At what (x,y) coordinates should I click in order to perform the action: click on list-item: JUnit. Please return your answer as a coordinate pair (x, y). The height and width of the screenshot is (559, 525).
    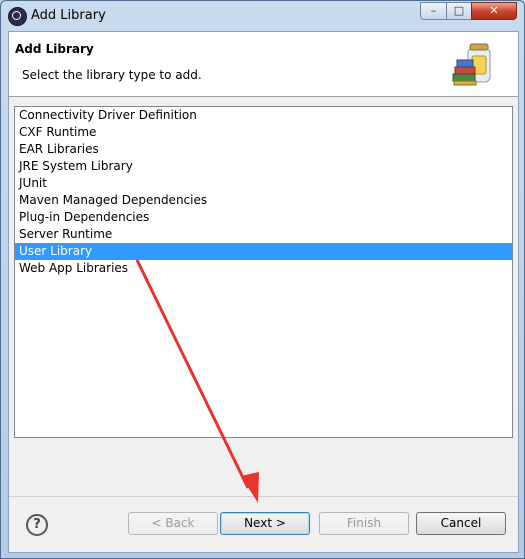
    Looking at the image, I should click on (263, 183).